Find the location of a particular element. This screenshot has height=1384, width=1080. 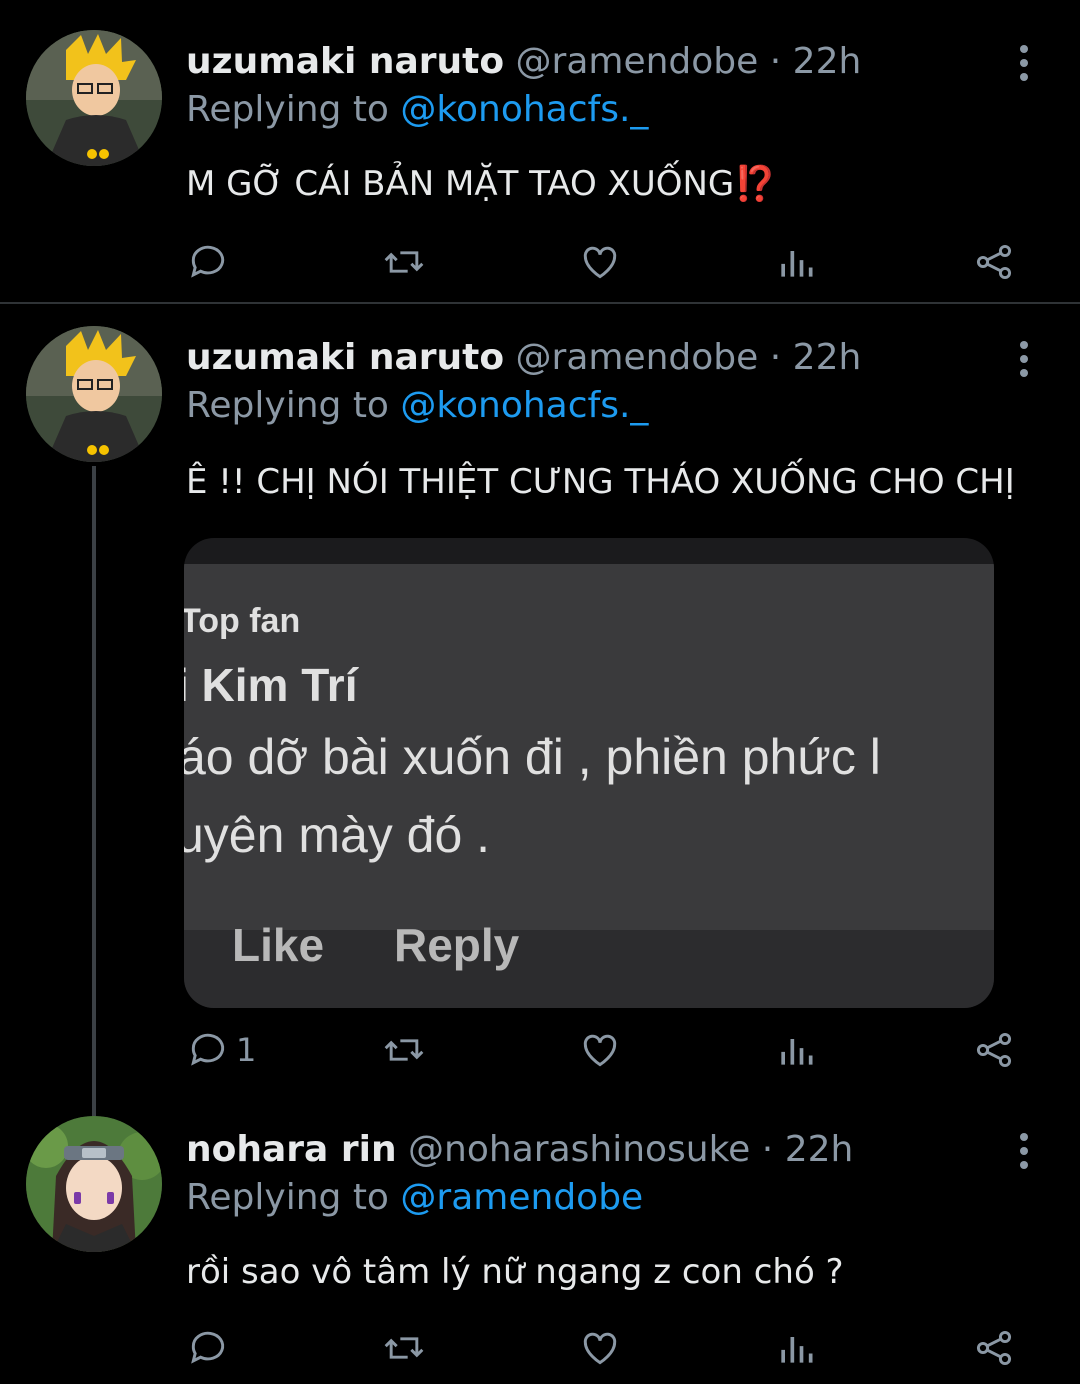

tweet-text: rồi sao vô tâm lý nữ ngang z con chó ? is located at coordinates (515, 1272).